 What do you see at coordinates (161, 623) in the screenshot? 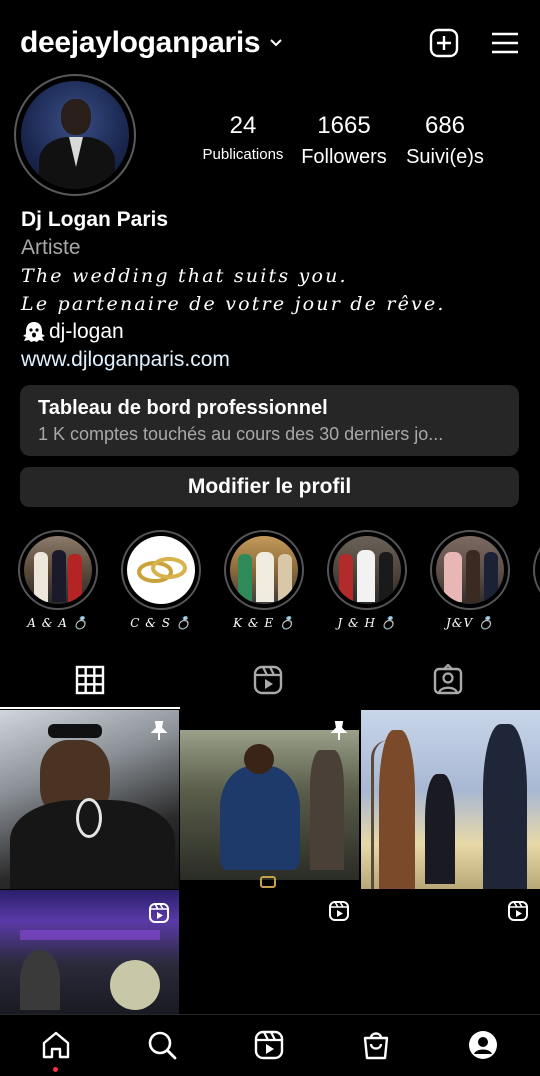
I see `highlight-label: C & S 💍` at bounding box center [161, 623].